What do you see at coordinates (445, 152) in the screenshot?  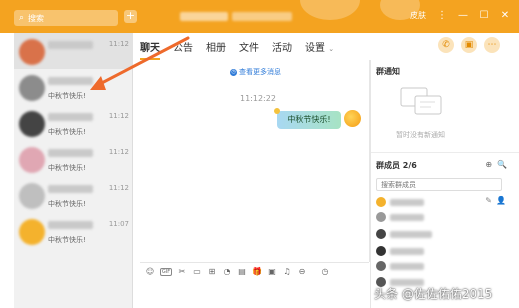 I see `divider` at bounding box center [445, 152].